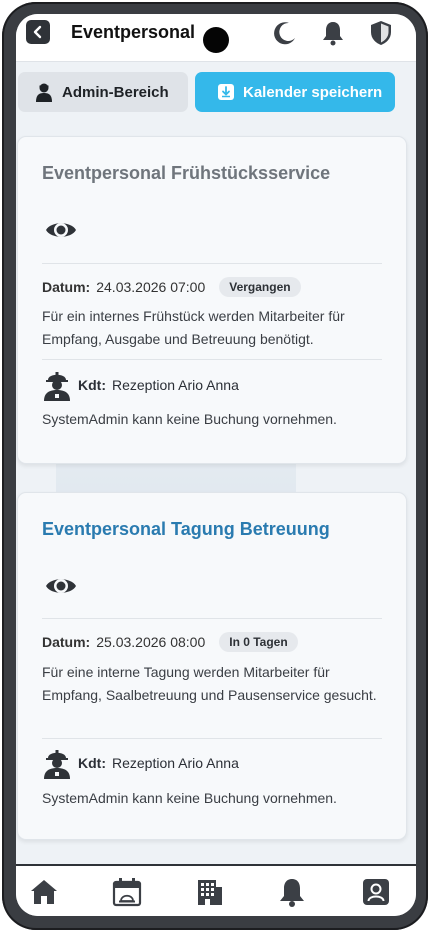 Image resolution: width=430 pixels, height=932 pixels. I want to click on nav-notifications, so click(292, 892).